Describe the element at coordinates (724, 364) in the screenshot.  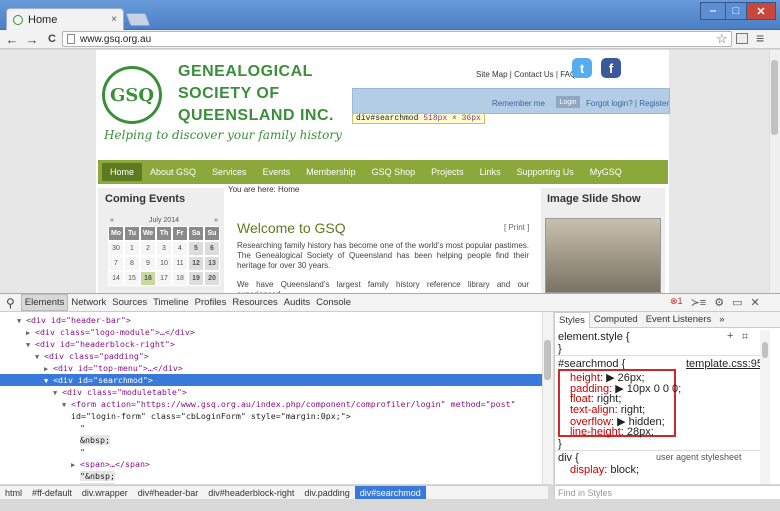
I see `rule-source-link: template.css:95` at that location.